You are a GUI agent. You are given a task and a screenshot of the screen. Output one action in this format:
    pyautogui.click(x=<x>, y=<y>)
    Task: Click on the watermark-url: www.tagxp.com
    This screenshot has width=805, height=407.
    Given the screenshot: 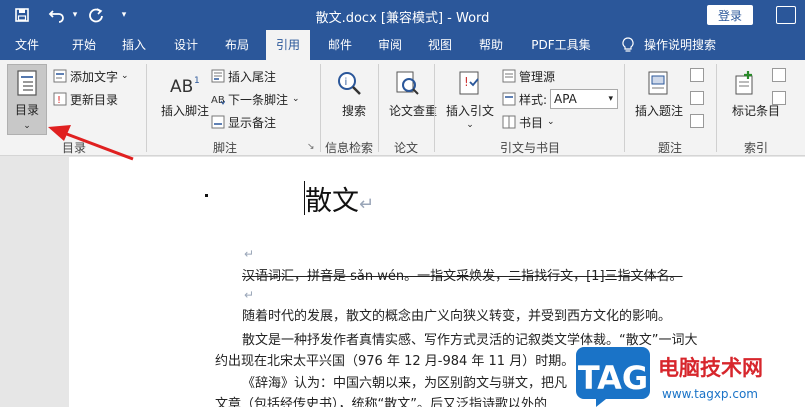 What is the action you would take?
    pyautogui.click(x=710, y=394)
    